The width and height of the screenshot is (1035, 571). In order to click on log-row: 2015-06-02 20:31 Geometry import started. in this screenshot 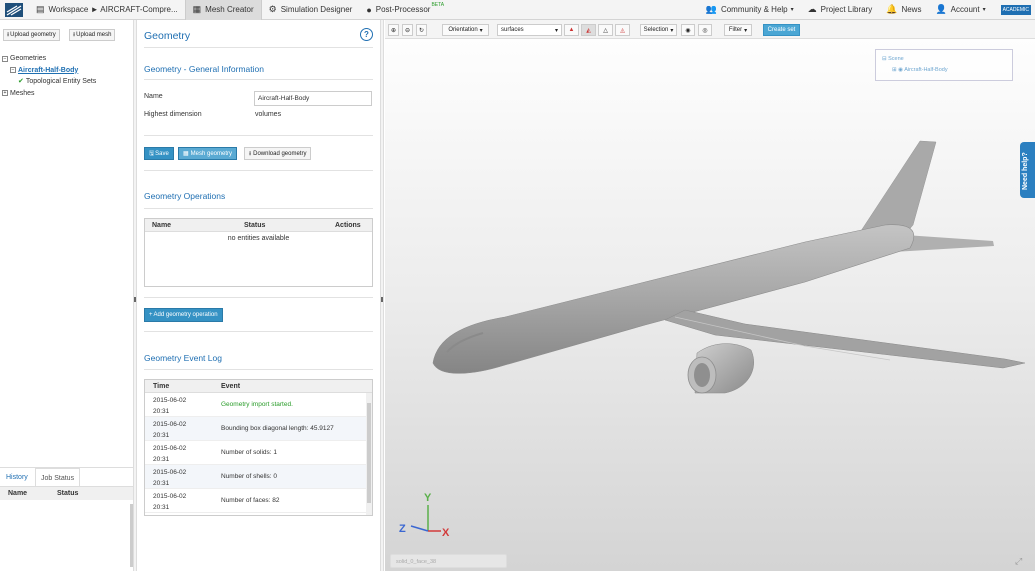, I will do `click(258, 405)`.